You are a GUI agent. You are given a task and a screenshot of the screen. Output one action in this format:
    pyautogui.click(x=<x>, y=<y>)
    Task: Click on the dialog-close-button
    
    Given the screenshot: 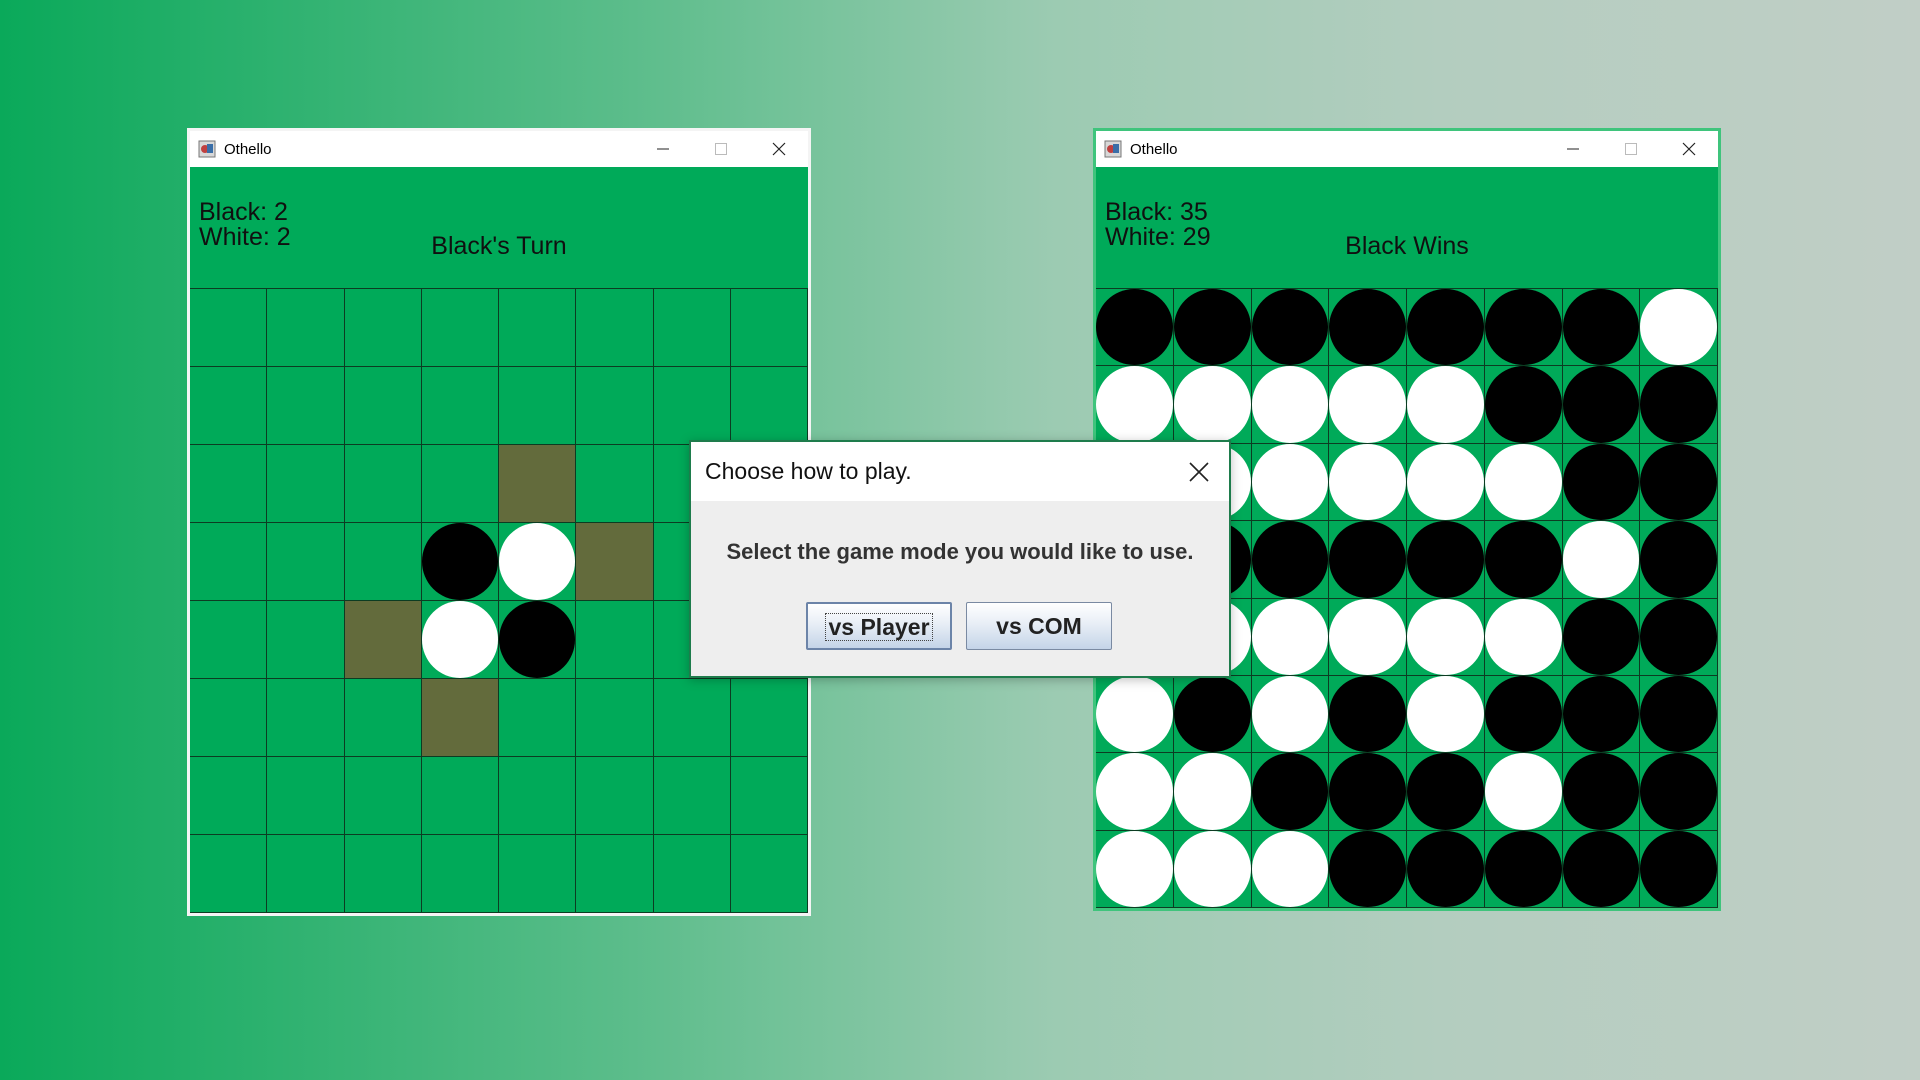 What is the action you would take?
    pyautogui.click(x=1199, y=472)
    